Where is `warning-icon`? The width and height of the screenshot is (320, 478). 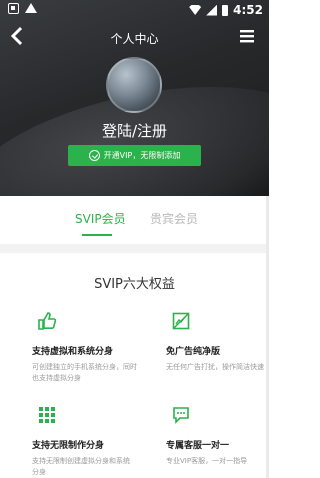 warning-icon is located at coordinates (31, 8).